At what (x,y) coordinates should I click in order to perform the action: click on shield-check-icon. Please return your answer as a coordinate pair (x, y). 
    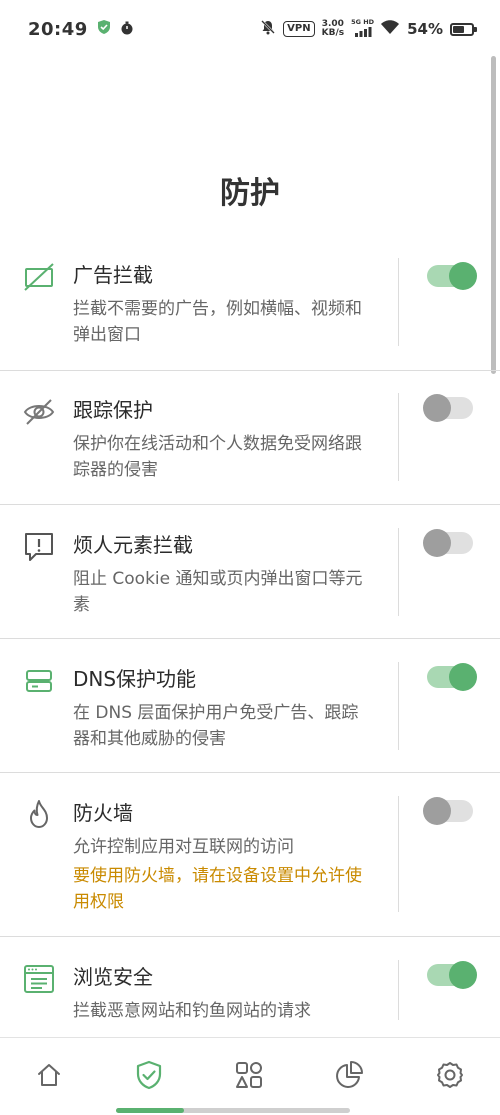
    Looking at the image, I should click on (149, 1077).